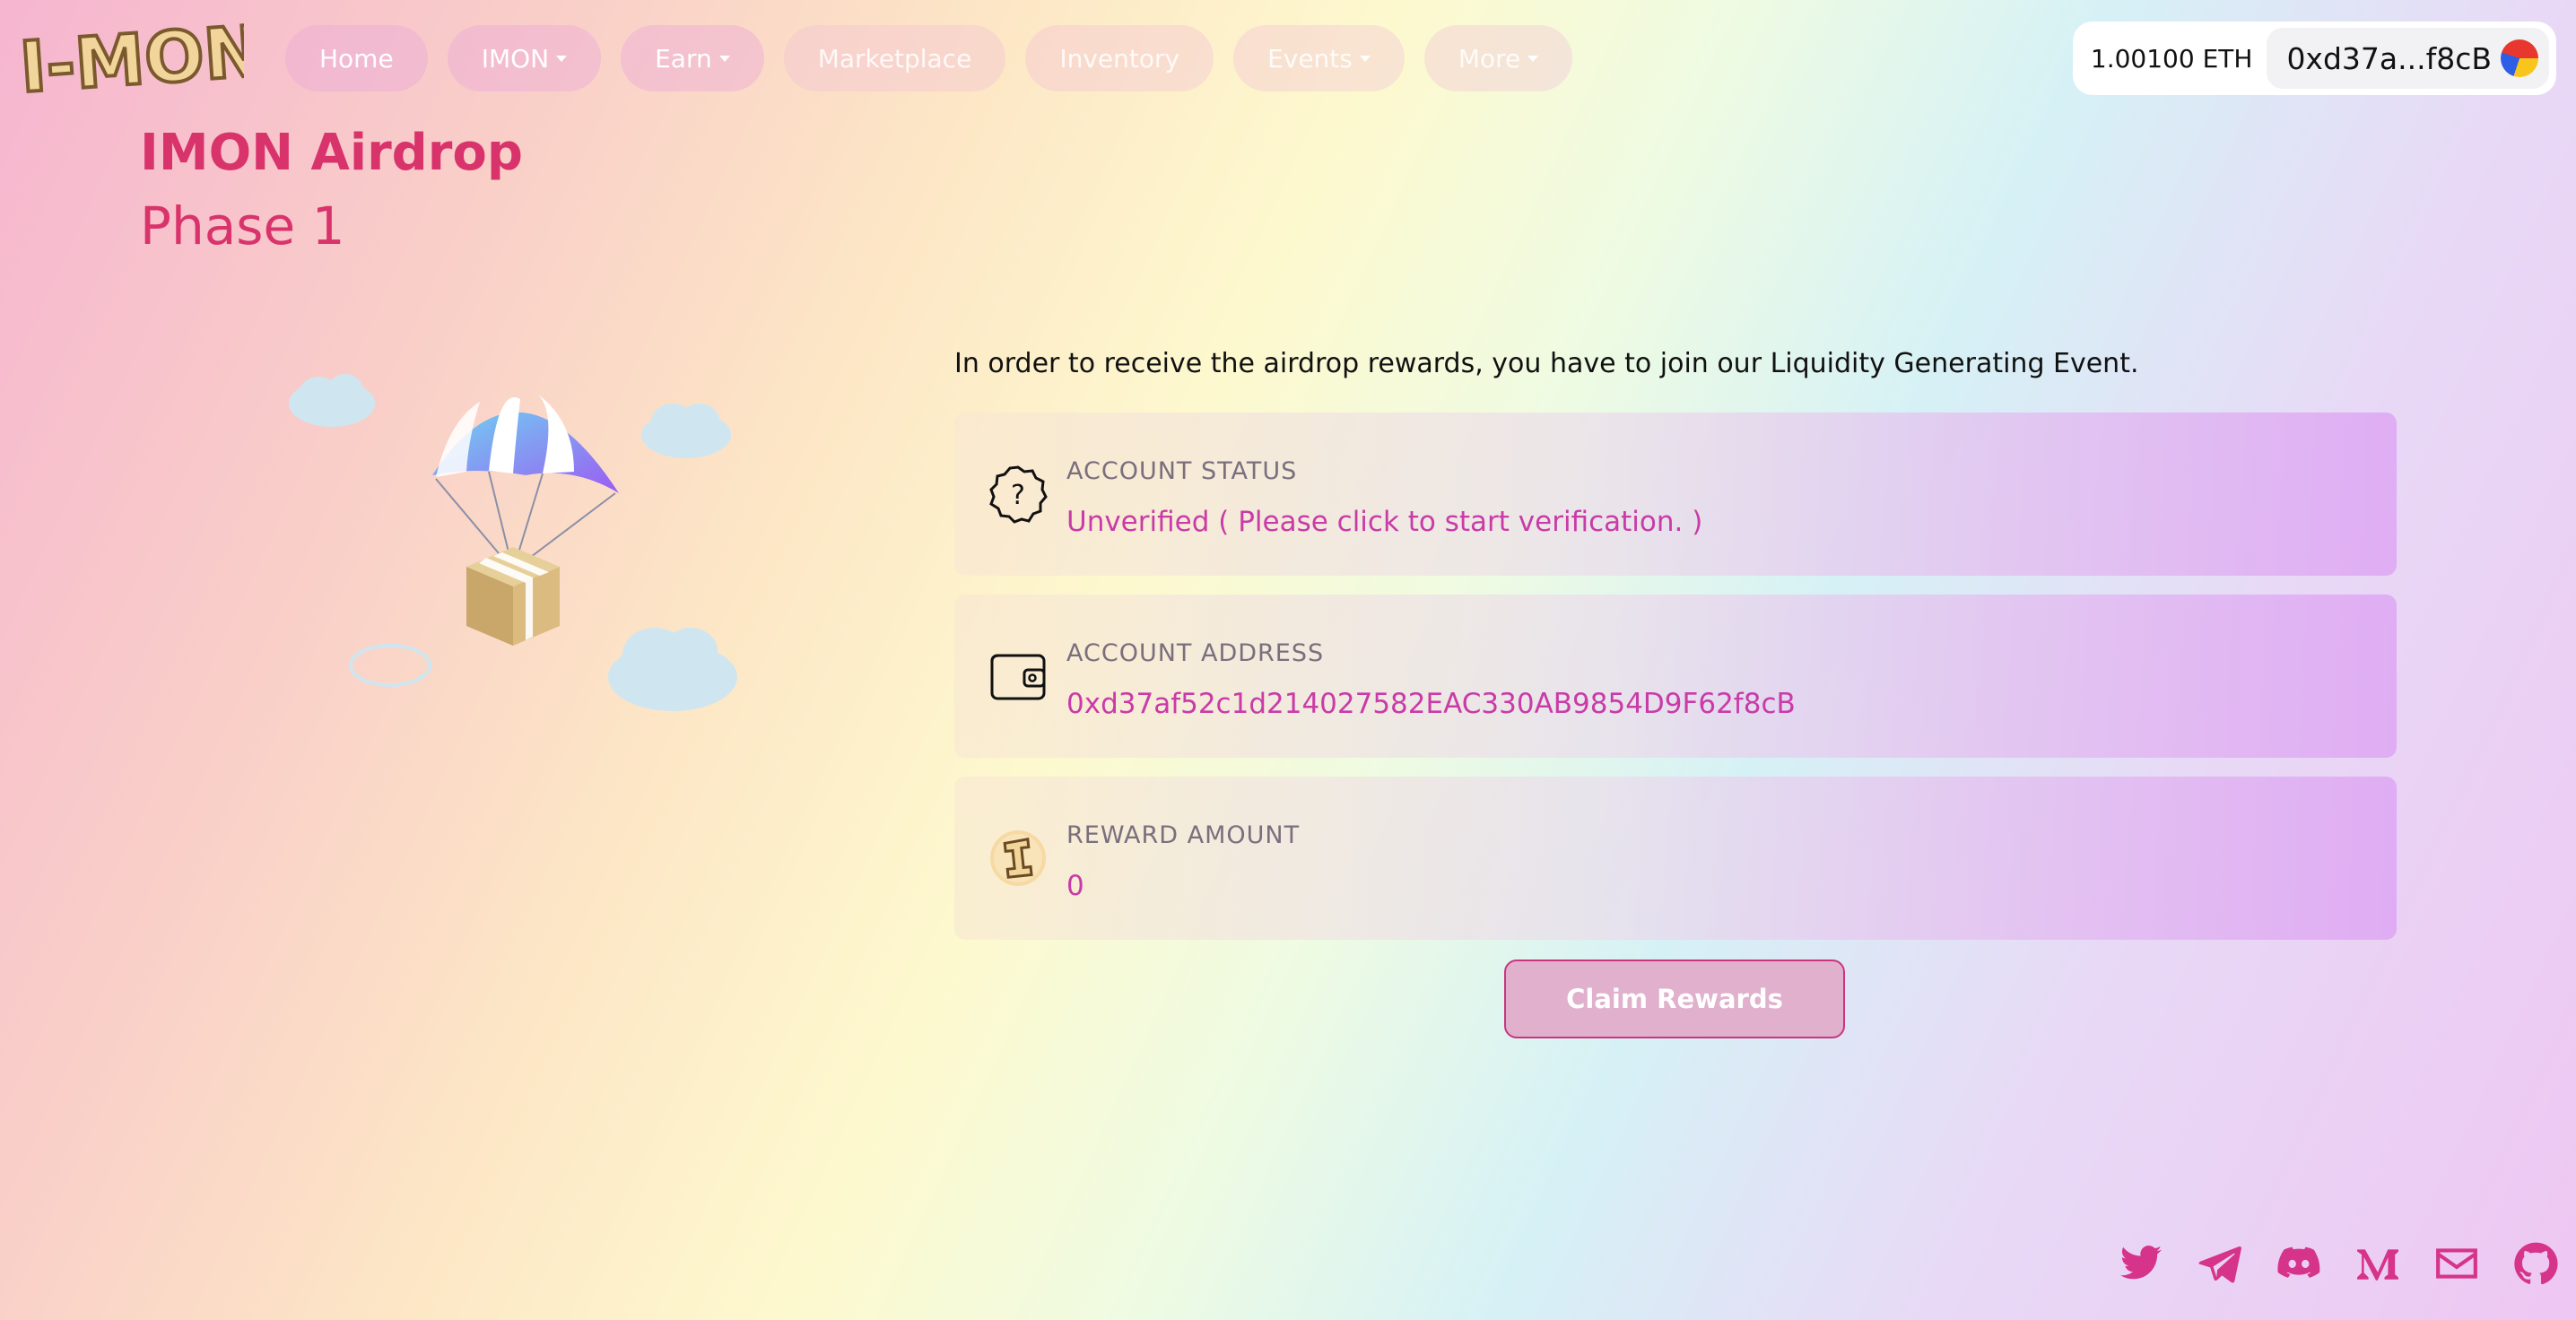 The image size is (2576, 1320). I want to click on nav-home-label: Home, so click(356, 58).